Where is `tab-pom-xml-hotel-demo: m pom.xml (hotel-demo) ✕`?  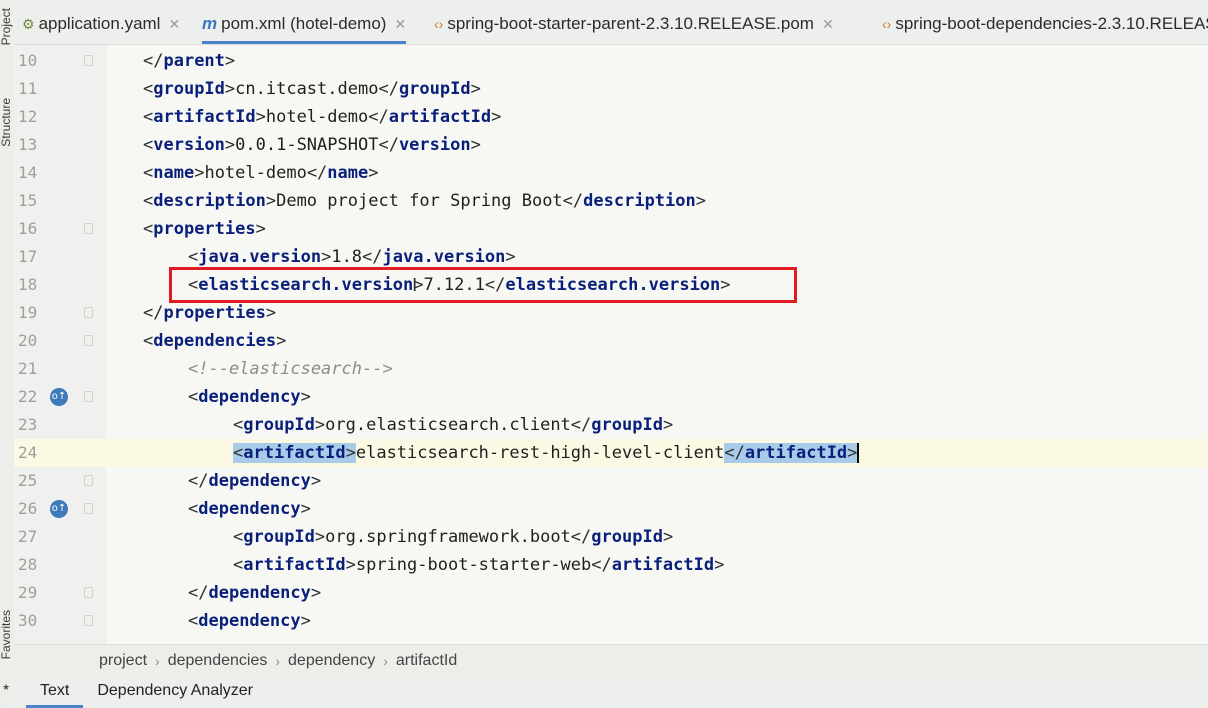 tab-pom-xml-hotel-demo: m pom.xml (hotel-demo) ✕ is located at coordinates (304, 29).